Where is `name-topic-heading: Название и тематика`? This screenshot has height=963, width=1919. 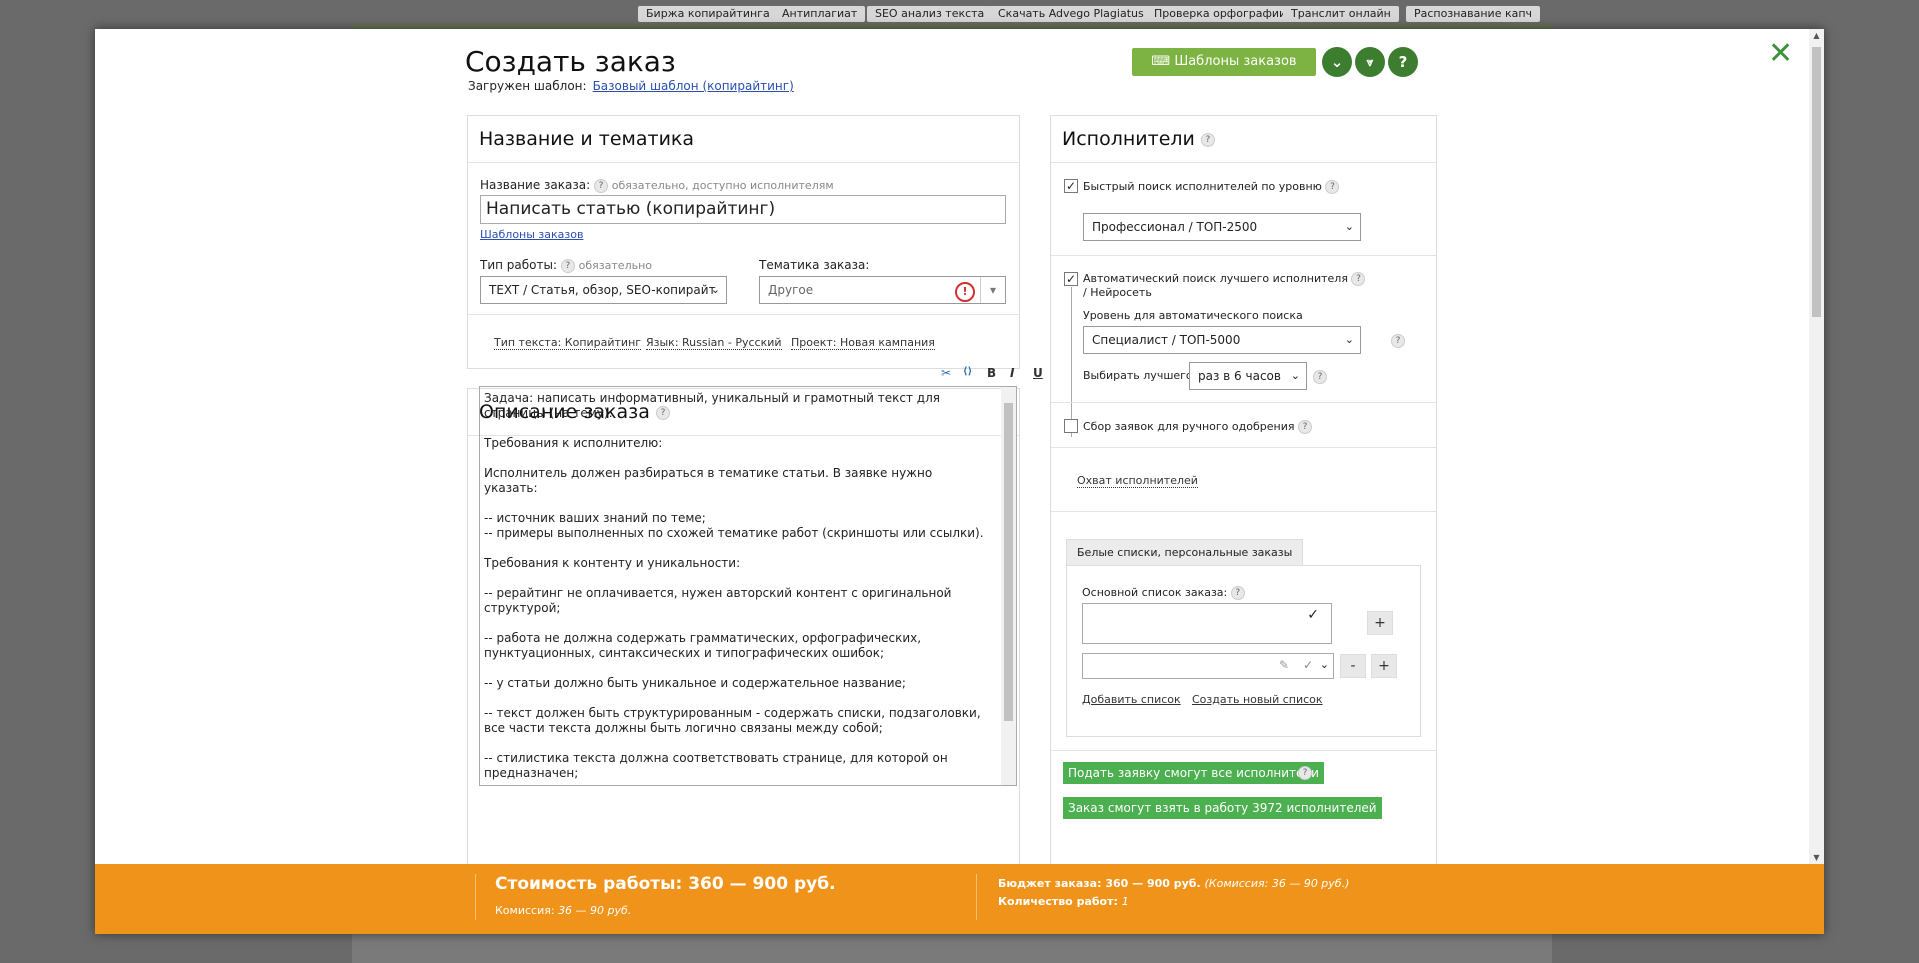 name-topic-heading: Название и тематика is located at coordinates (743, 139).